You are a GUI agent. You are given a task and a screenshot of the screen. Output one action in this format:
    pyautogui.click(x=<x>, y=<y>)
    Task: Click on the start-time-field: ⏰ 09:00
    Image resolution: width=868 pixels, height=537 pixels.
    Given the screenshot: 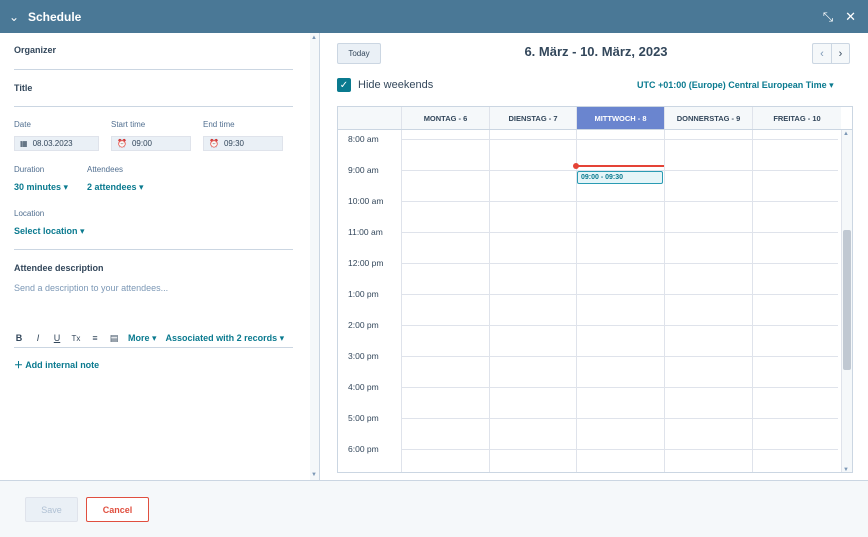 What is the action you would take?
    pyautogui.click(x=151, y=143)
    